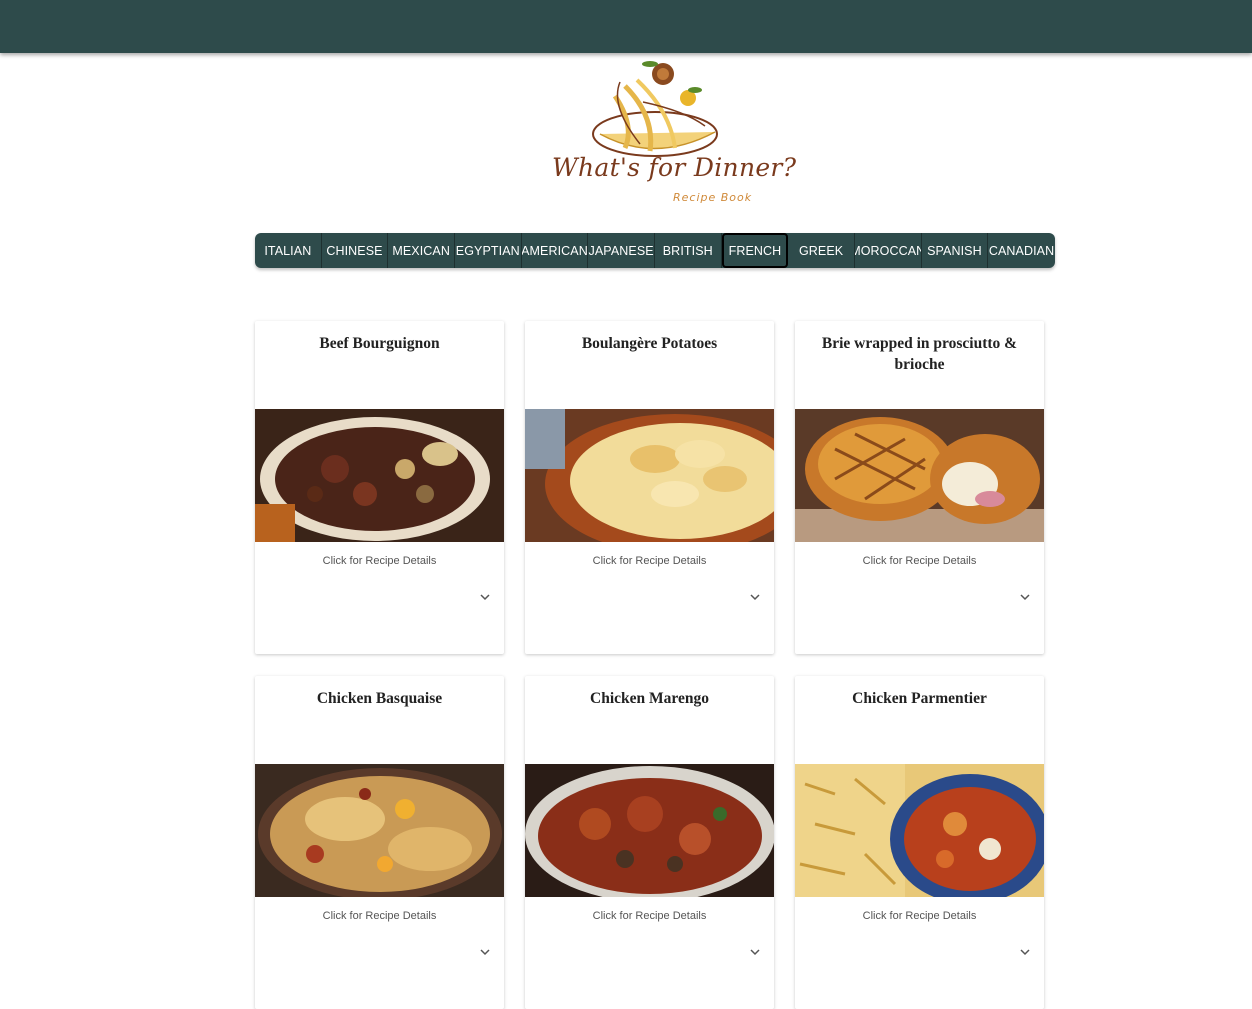  I want to click on tab-canadian: CANADIAN, so click(1021, 250).